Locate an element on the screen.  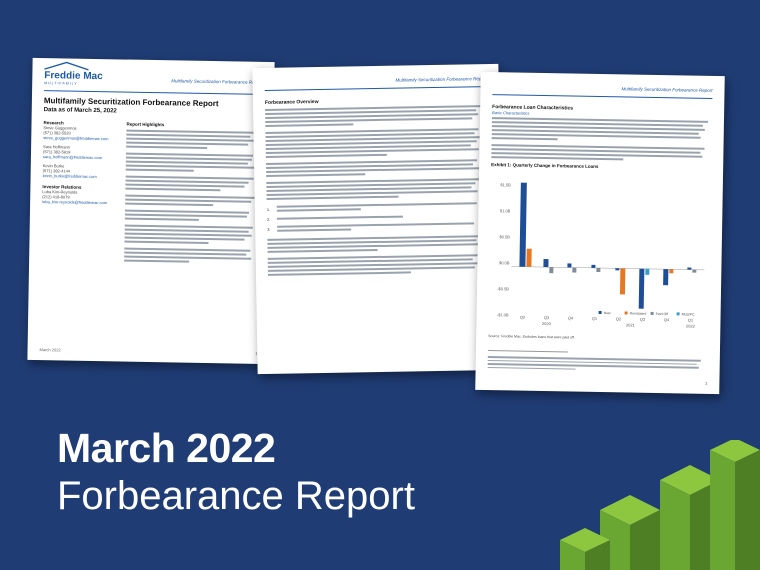
characteristics-text is located at coordinates (601, 139).